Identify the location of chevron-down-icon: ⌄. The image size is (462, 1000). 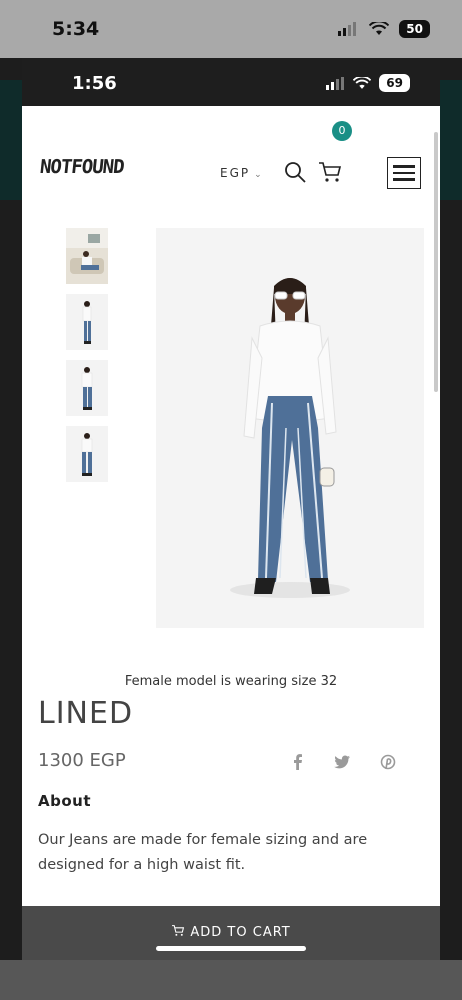
(259, 175).